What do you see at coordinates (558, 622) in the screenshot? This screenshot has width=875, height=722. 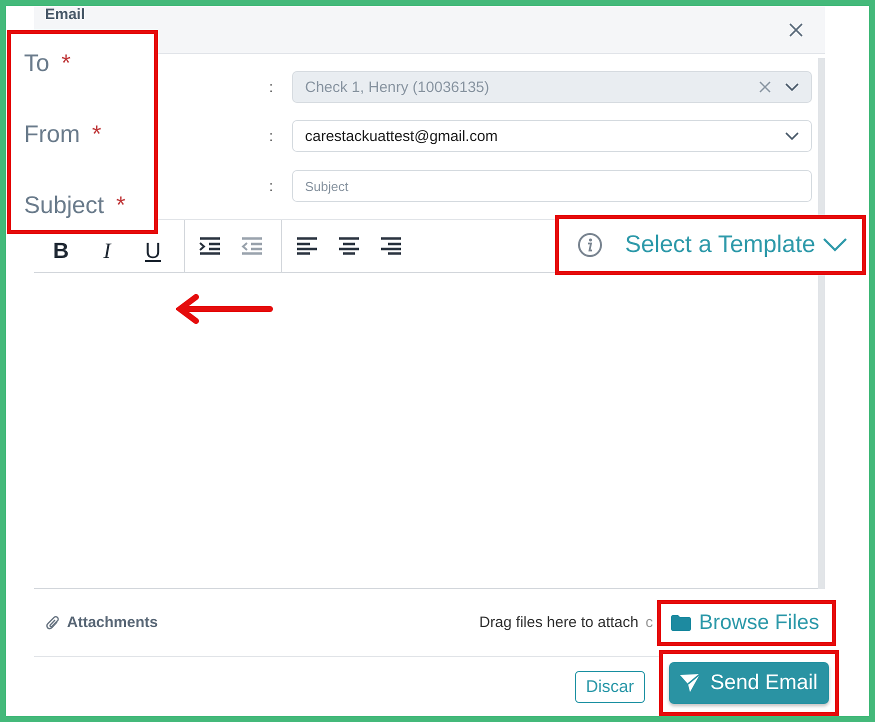 I see `drag-hint: Drag files here to attach` at bounding box center [558, 622].